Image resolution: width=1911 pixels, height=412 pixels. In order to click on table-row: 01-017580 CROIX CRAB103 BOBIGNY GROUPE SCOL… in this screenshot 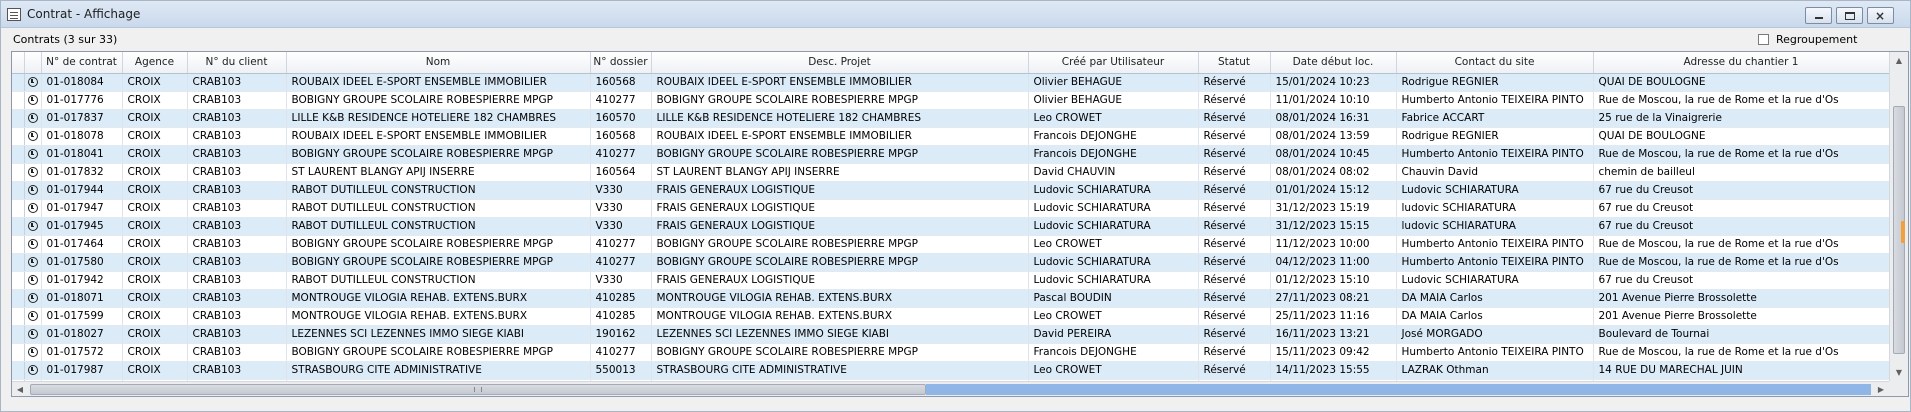, I will do `click(951, 262)`.